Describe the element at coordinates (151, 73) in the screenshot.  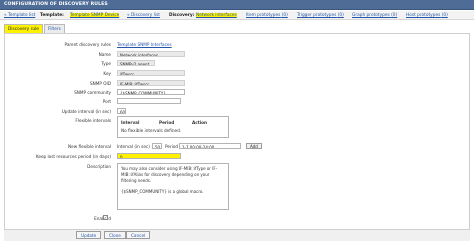
I see `key-field: ifDescr` at that location.